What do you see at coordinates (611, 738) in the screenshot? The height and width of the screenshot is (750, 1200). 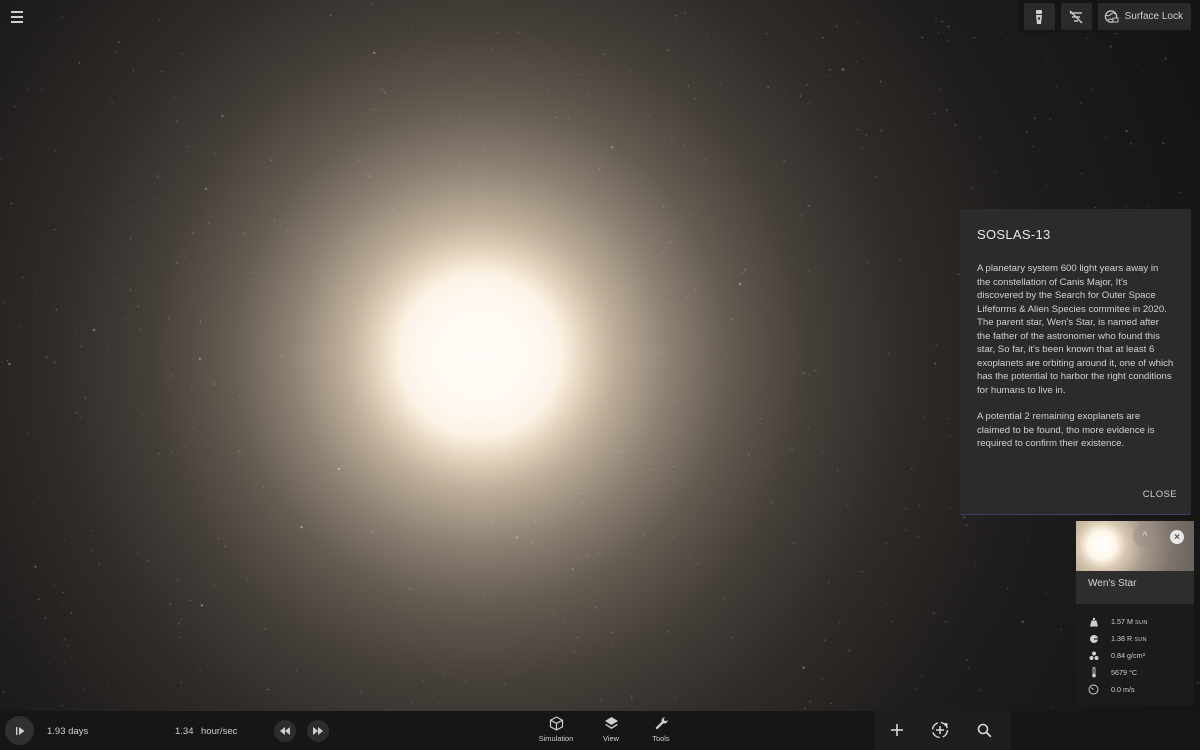 I see `tab-label: View` at bounding box center [611, 738].